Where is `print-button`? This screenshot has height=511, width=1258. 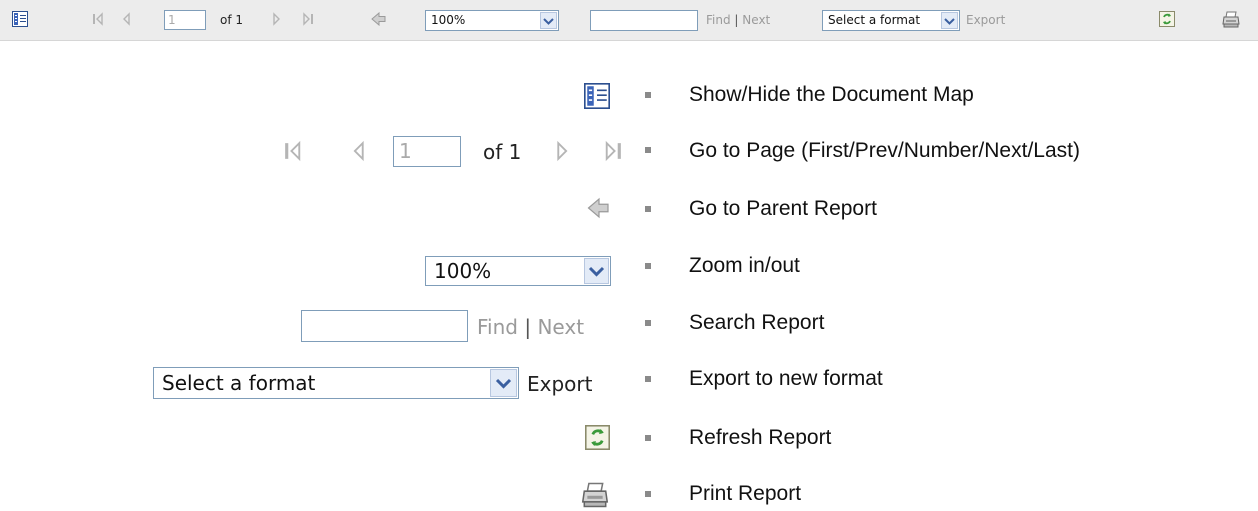
print-button is located at coordinates (1231, 19).